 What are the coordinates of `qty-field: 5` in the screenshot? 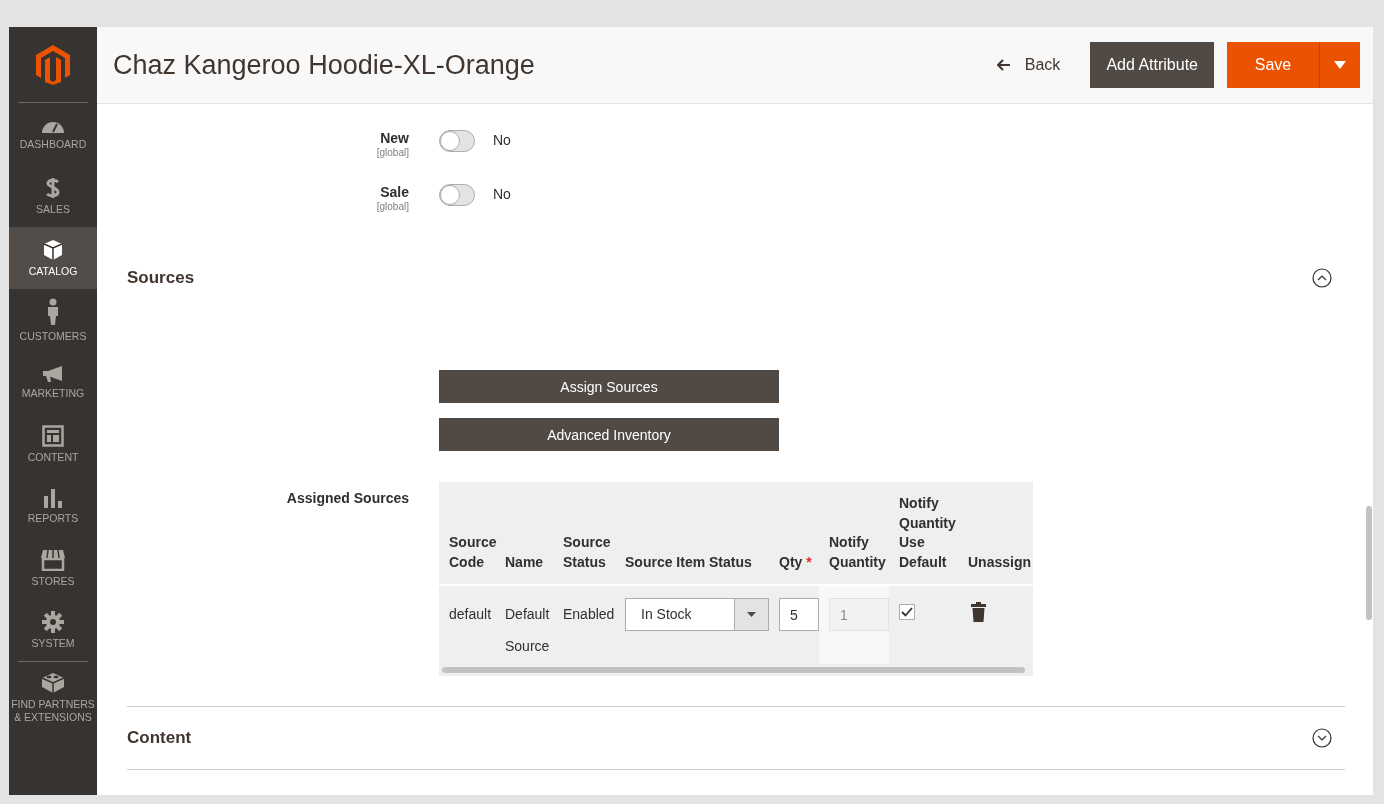 It's located at (799, 614).